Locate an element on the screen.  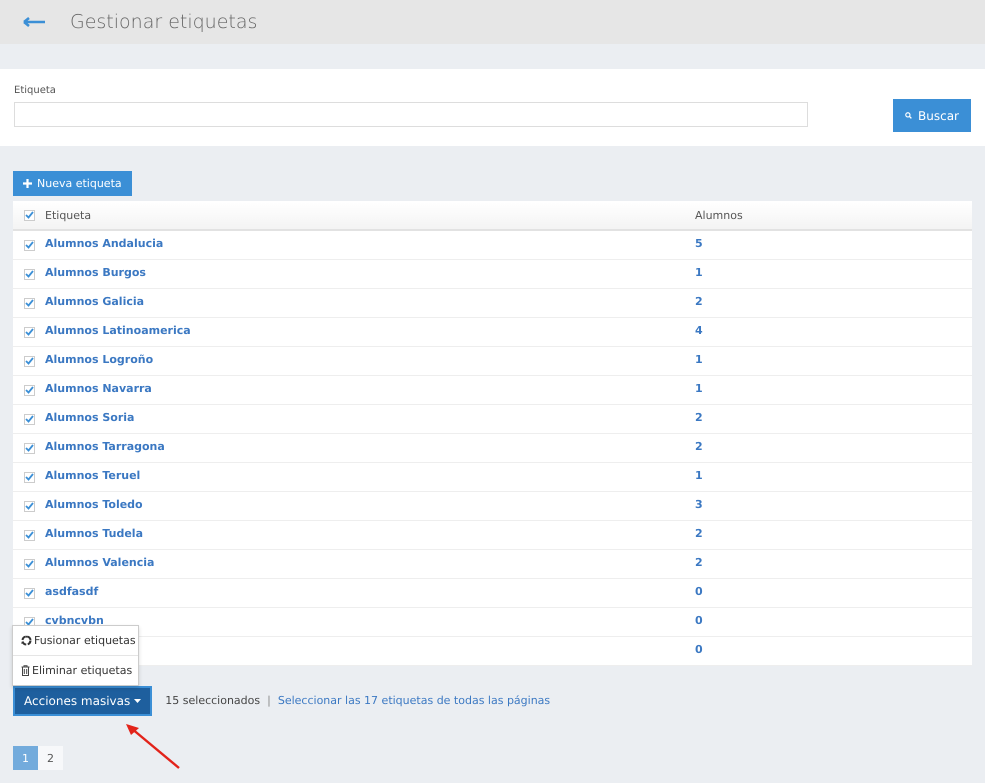
column-header: Alumnos is located at coordinates (719, 215).